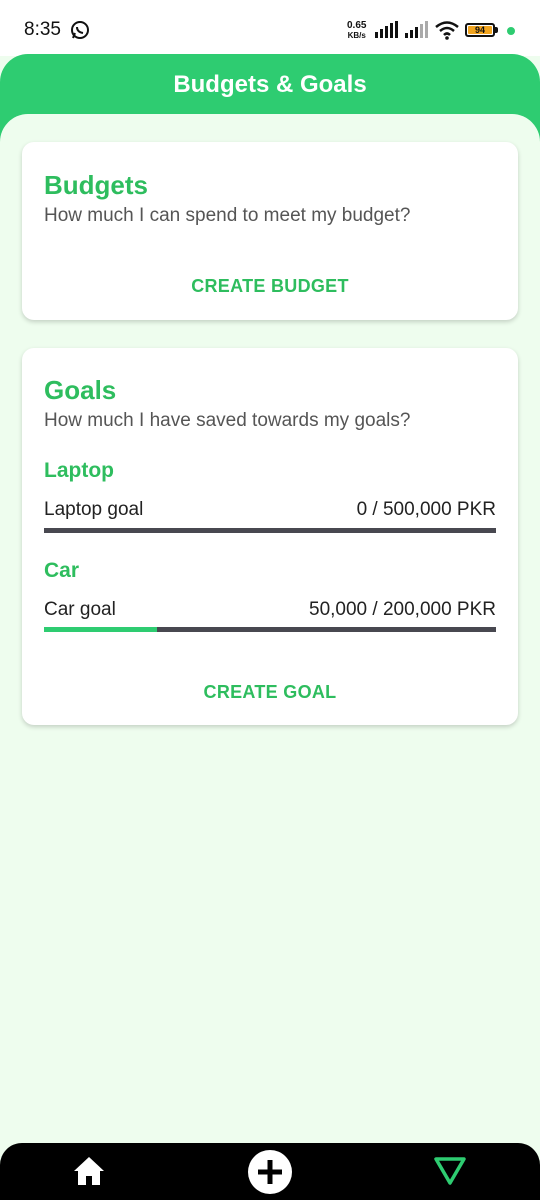 Image resolution: width=540 pixels, height=1200 pixels. Describe the element at coordinates (270, 28) in the screenshot. I see `status-bar: 8:35 0.65 KB/s 94` at that location.